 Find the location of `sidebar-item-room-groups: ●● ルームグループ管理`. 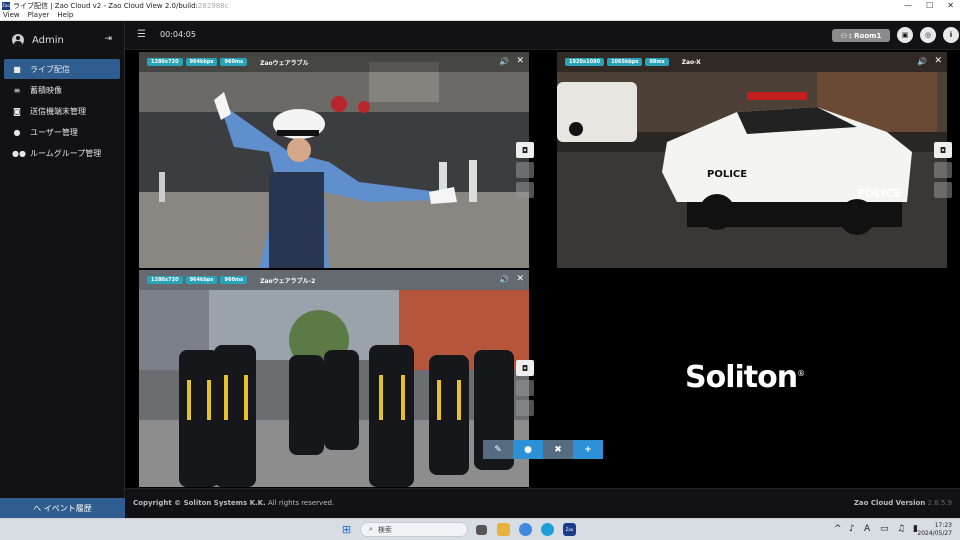

sidebar-item-room-groups: ●● ルームグループ管理 is located at coordinates (62, 153).